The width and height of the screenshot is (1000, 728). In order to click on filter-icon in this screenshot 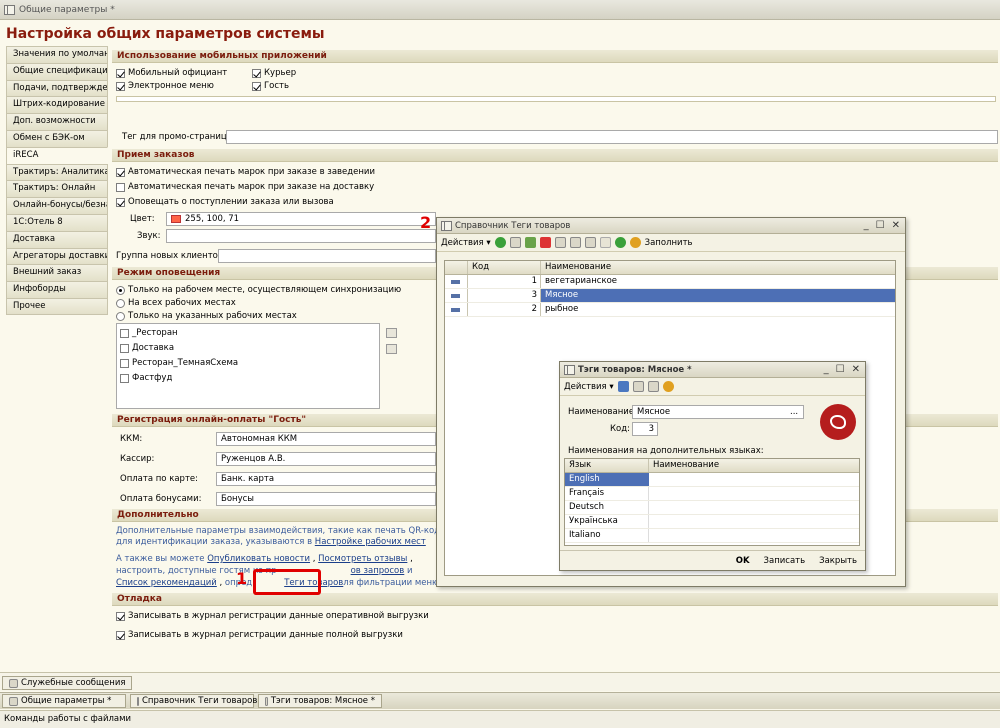, I will do `click(560, 242)`.